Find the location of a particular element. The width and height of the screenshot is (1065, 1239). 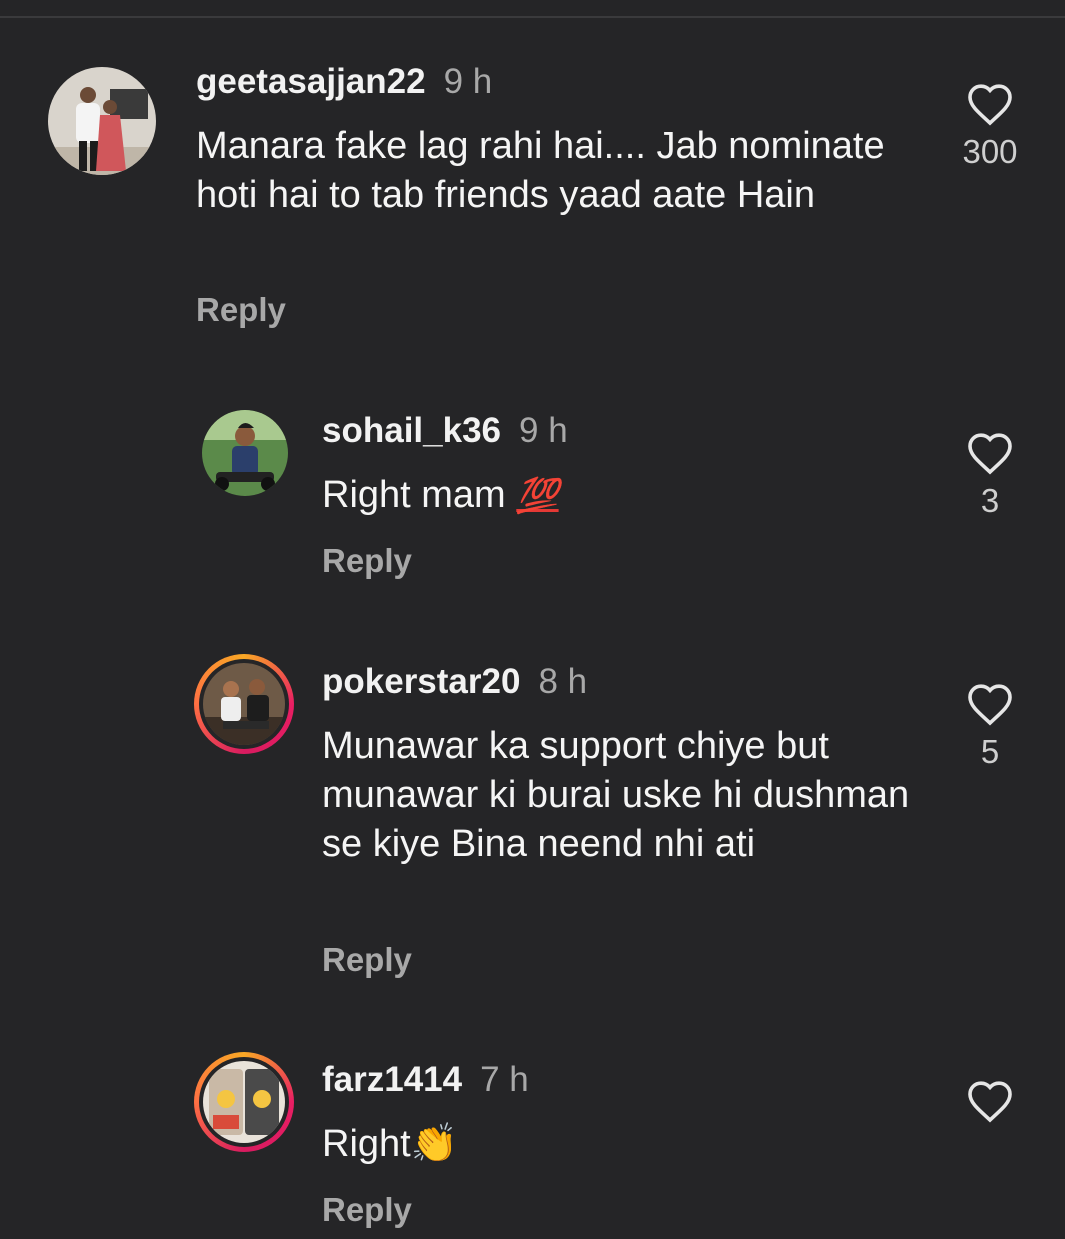

comment-meta: farz1414 7 h is located at coordinates (425, 1080).